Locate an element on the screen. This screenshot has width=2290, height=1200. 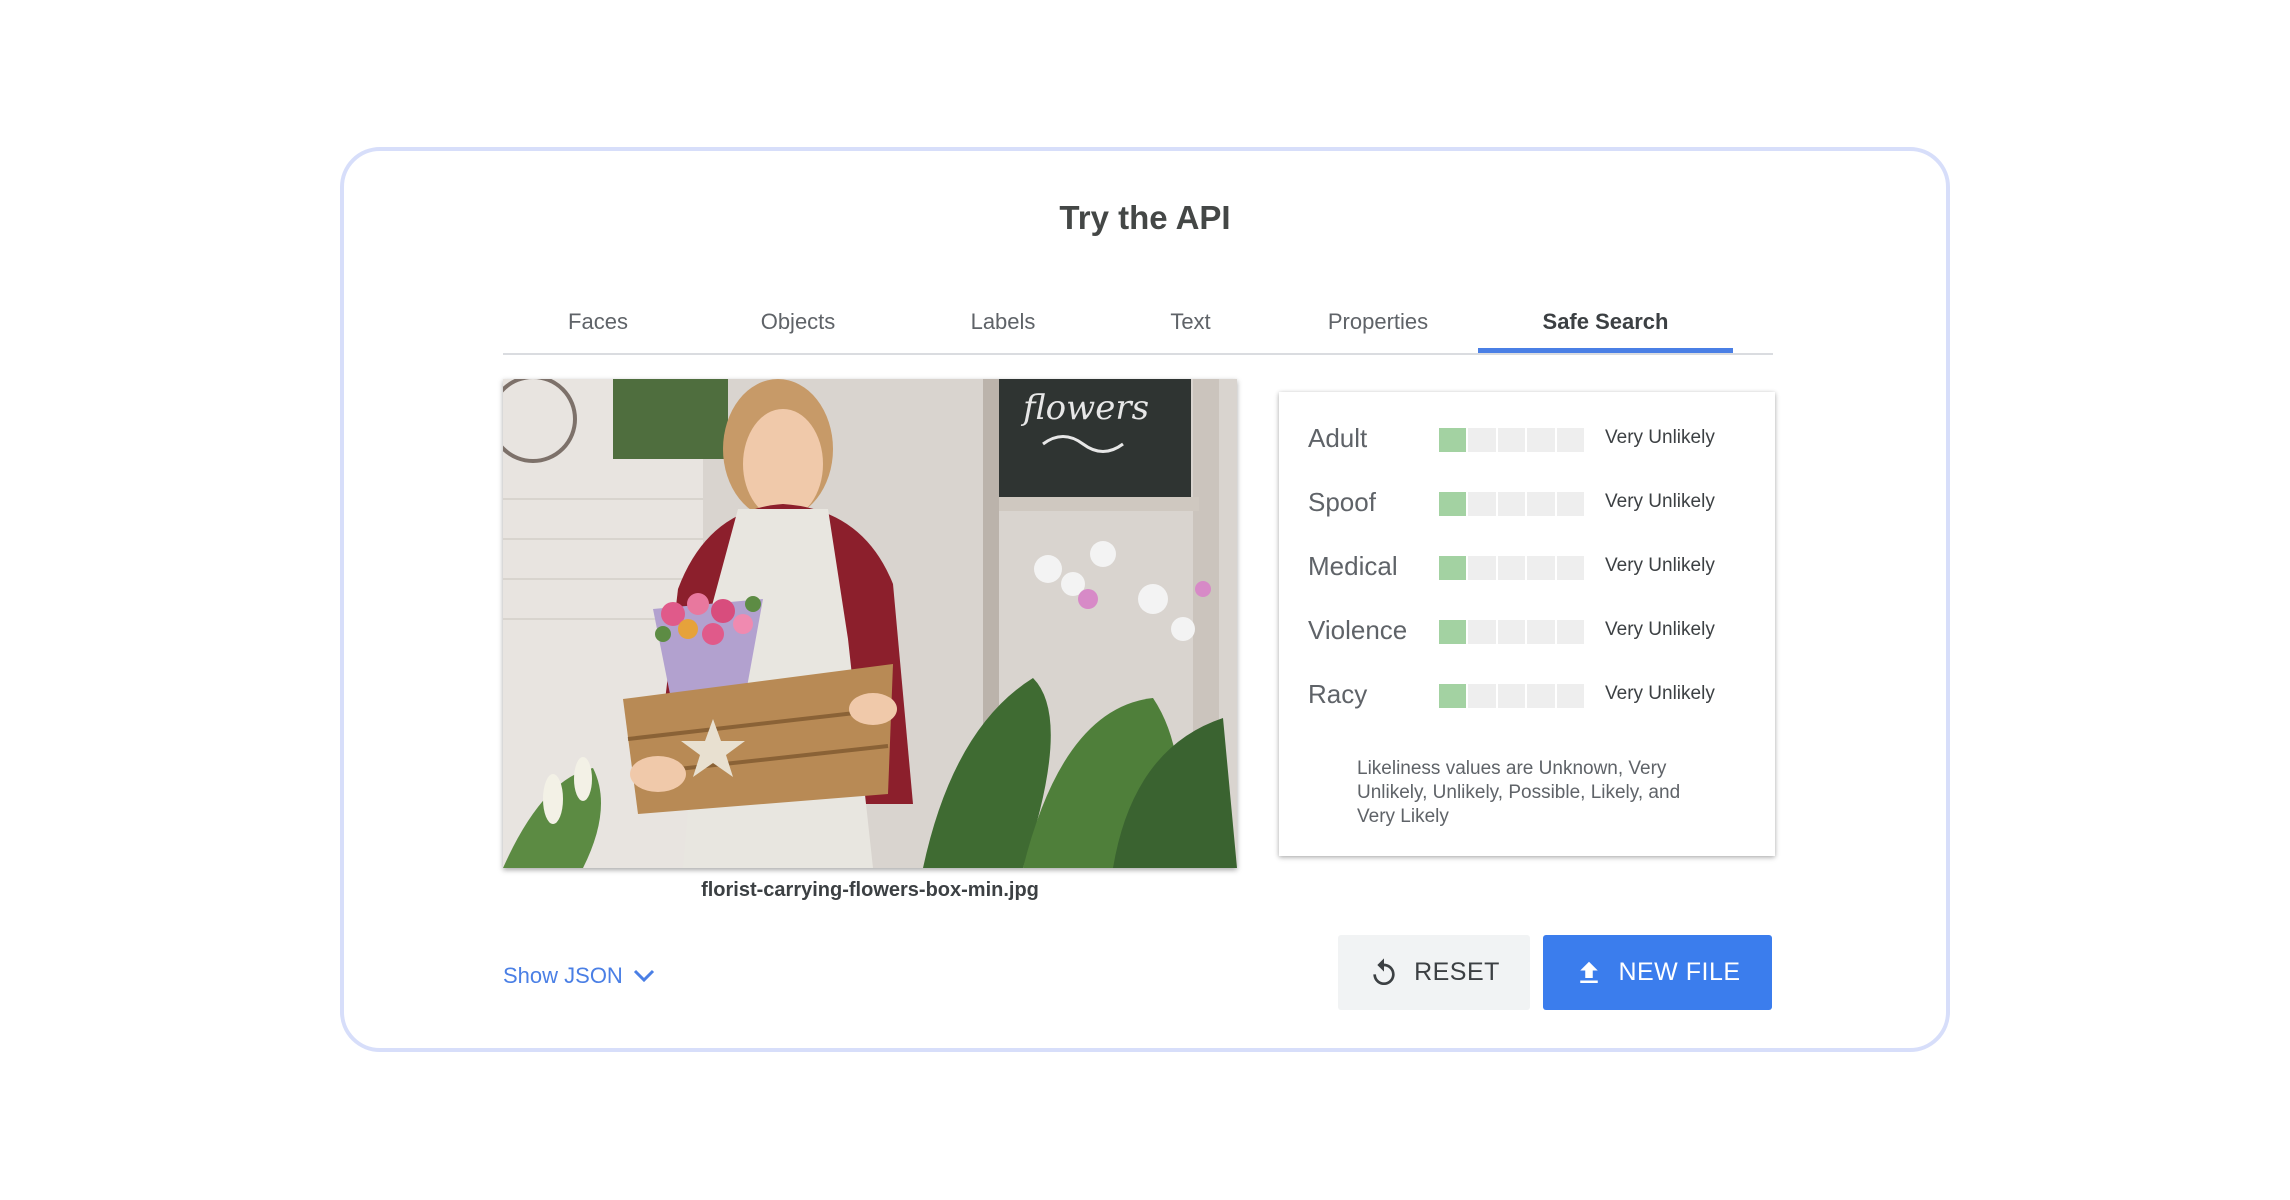
new-file-button: NEW FILE is located at coordinates (1657, 972).